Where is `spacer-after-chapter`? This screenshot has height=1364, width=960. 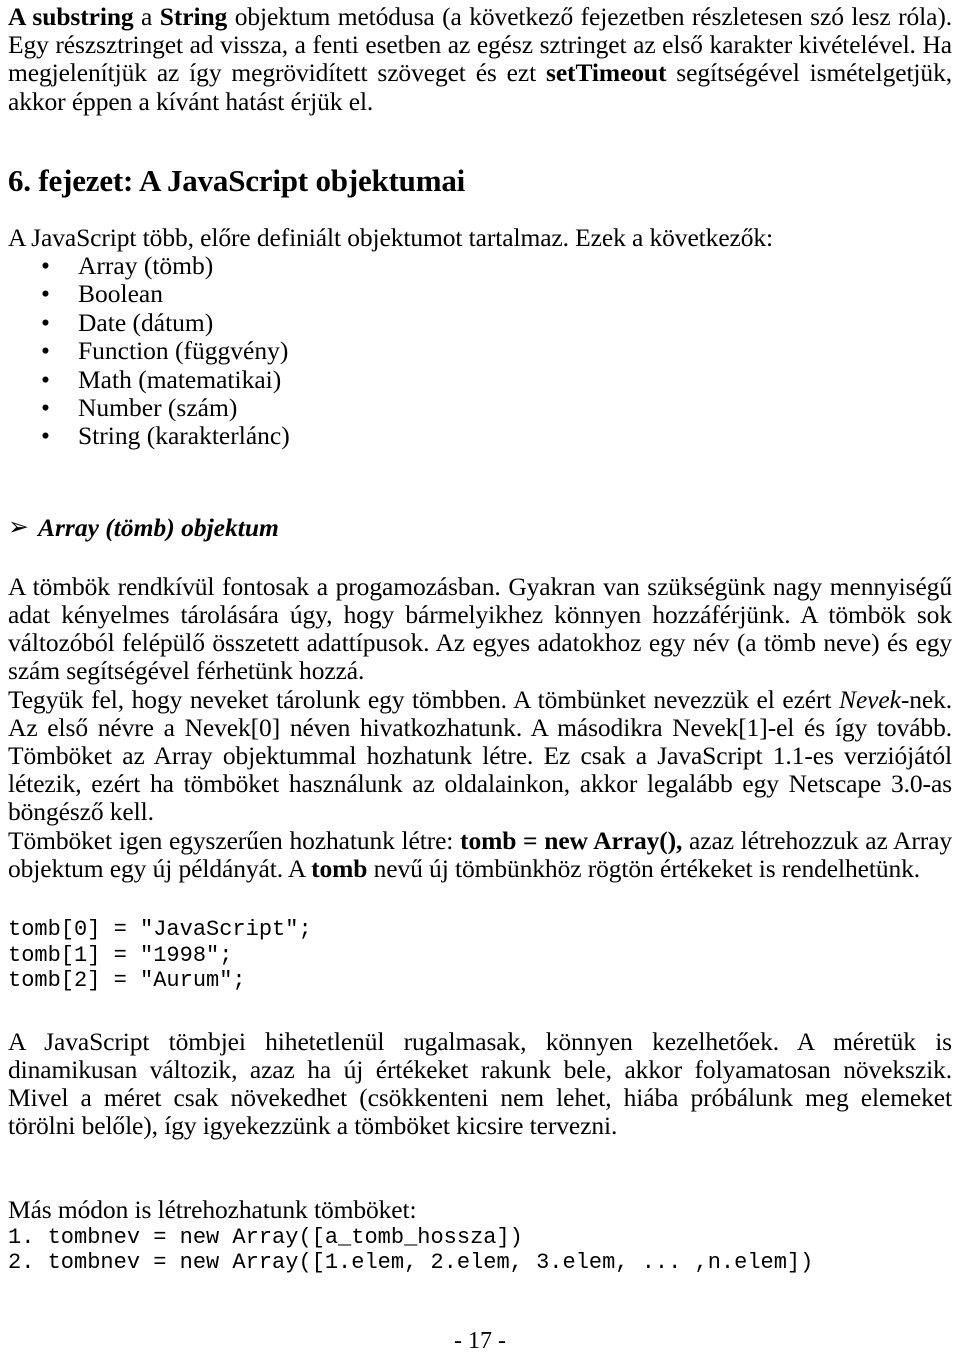
spacer-after-chapter is located at coordinates (480, 211).